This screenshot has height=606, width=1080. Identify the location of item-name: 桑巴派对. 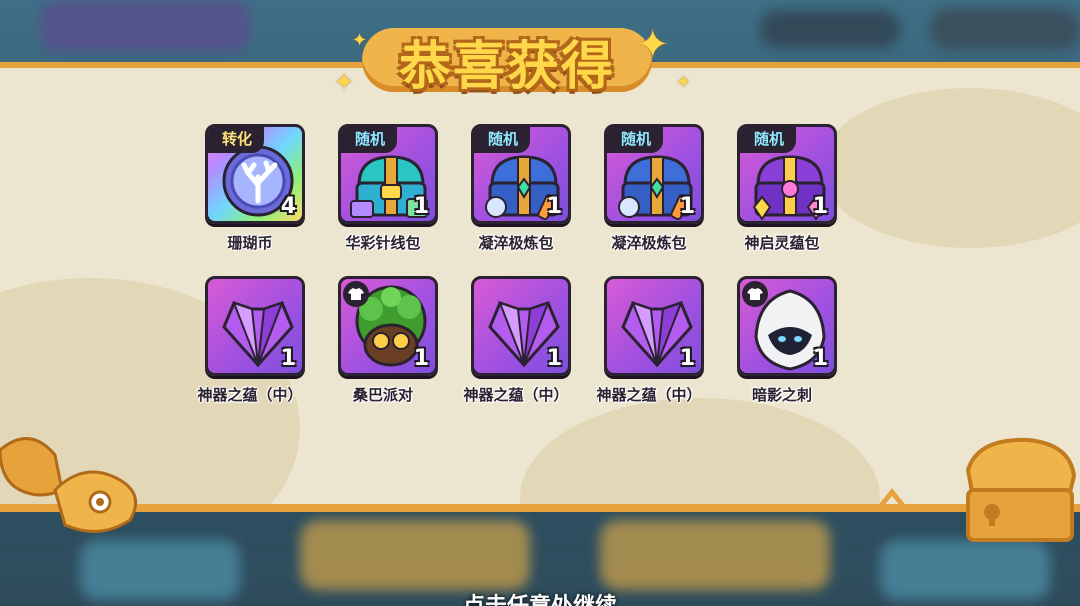
(382, 395).